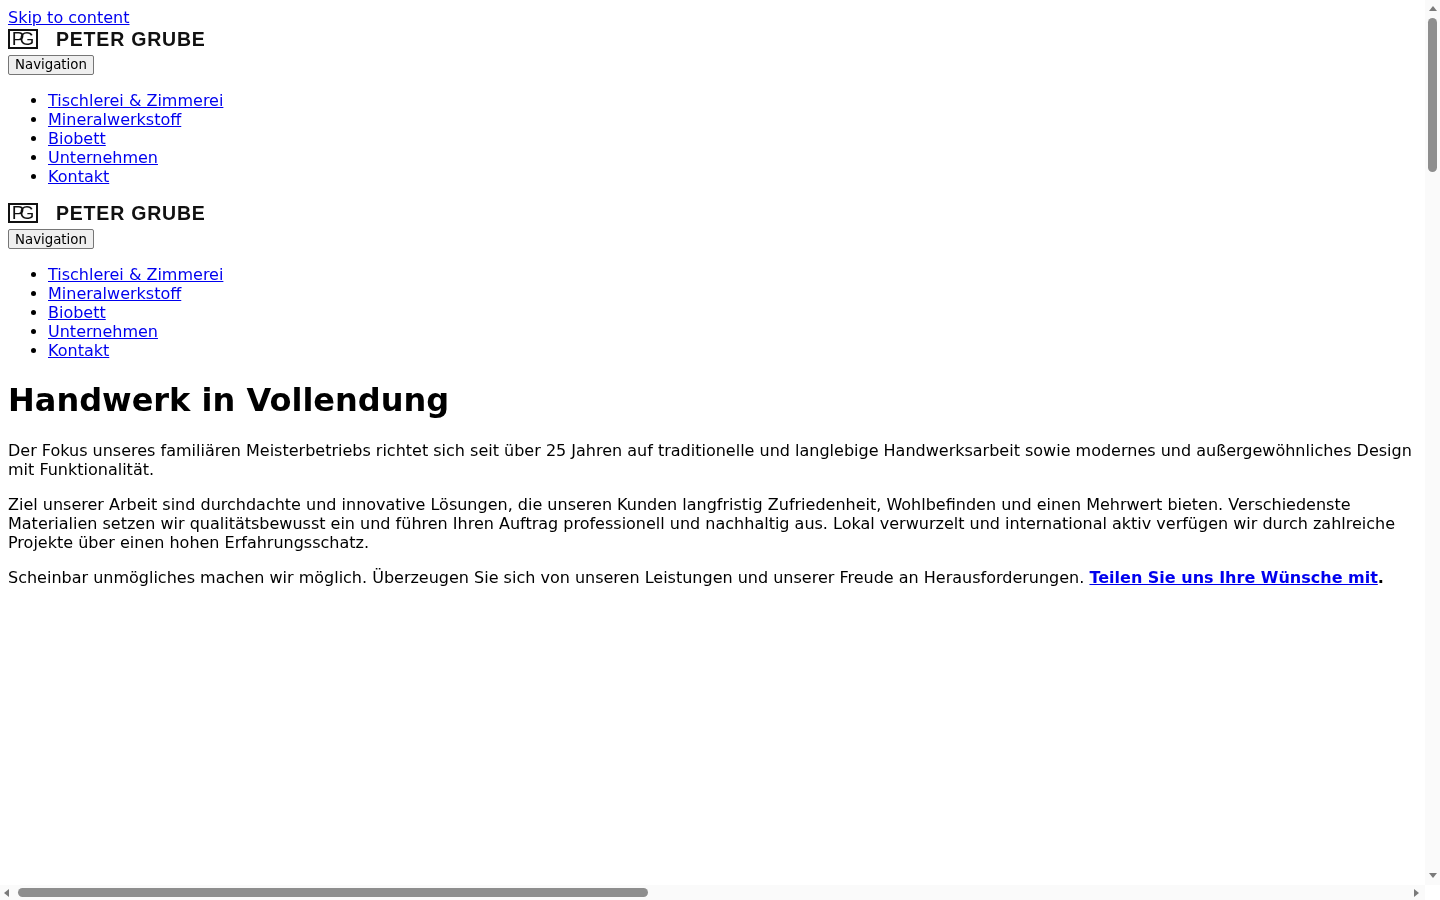  What do you see at coordinates (696, 577) in the screenshot?
I see `paragraph: Scheinbar unmögliches machen wir möglich. Überzeugen Sie sich von unseren Leistungen und unserer Freude an Herausforderungen. Teilen Sie uns Ihre Wünsche mit.` at bounding box center [696, 577].